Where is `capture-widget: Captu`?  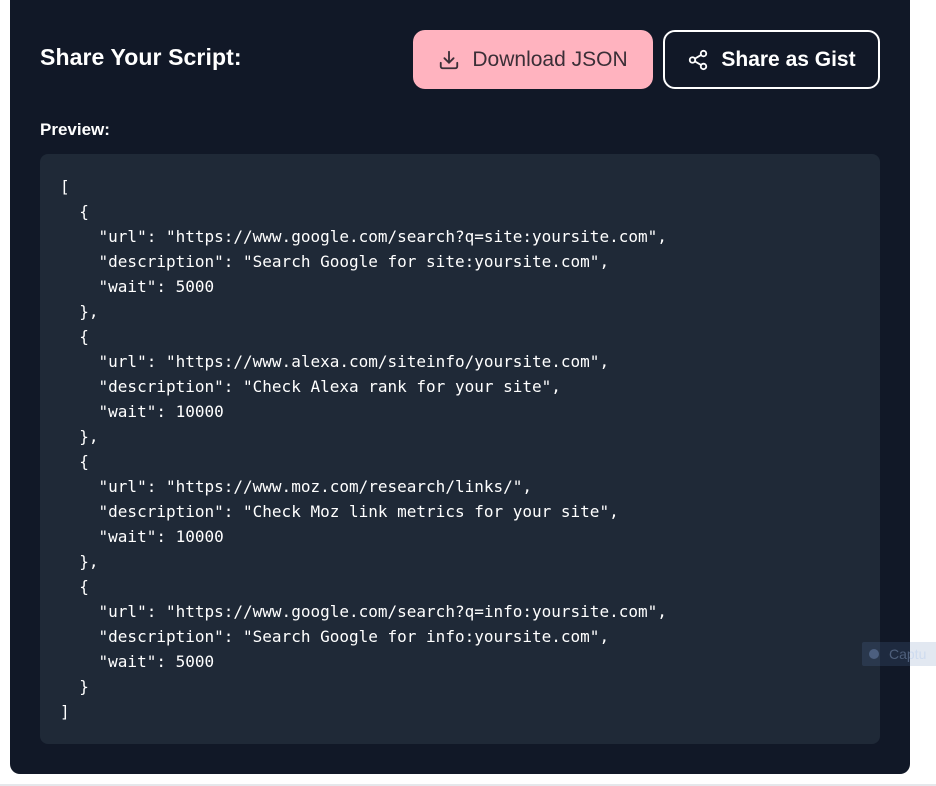 capture-widget: Captu is located at coordinates (899, 654).